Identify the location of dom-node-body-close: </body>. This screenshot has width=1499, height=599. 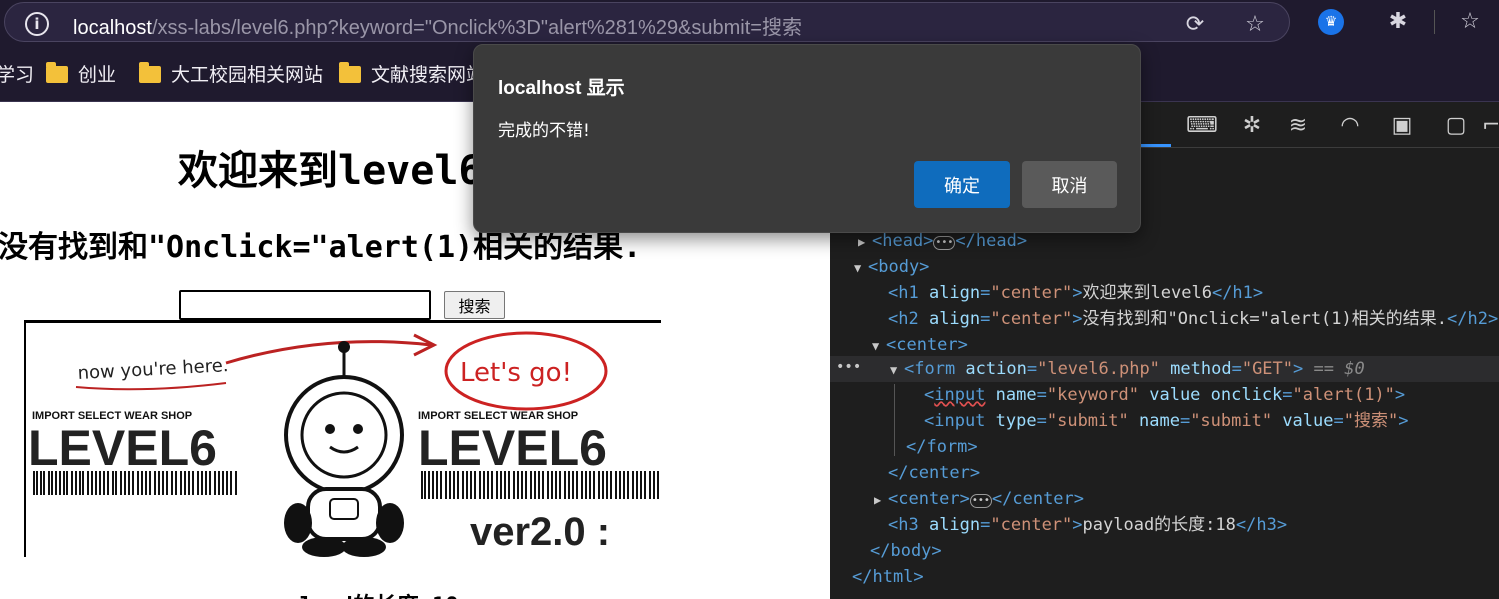
(906, 551).